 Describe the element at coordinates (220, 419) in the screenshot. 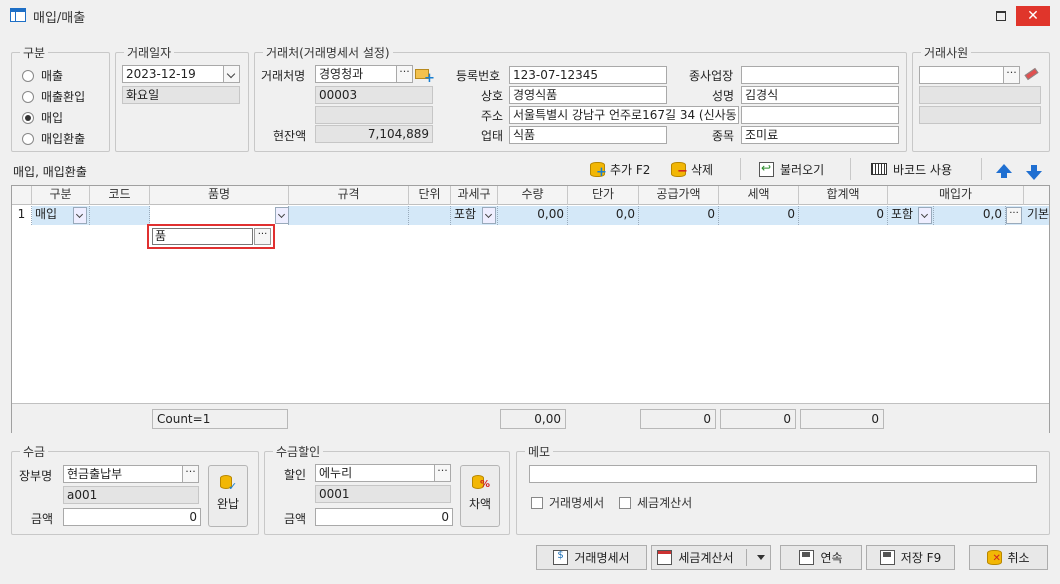

I see `row-count: Count=1` at that location.